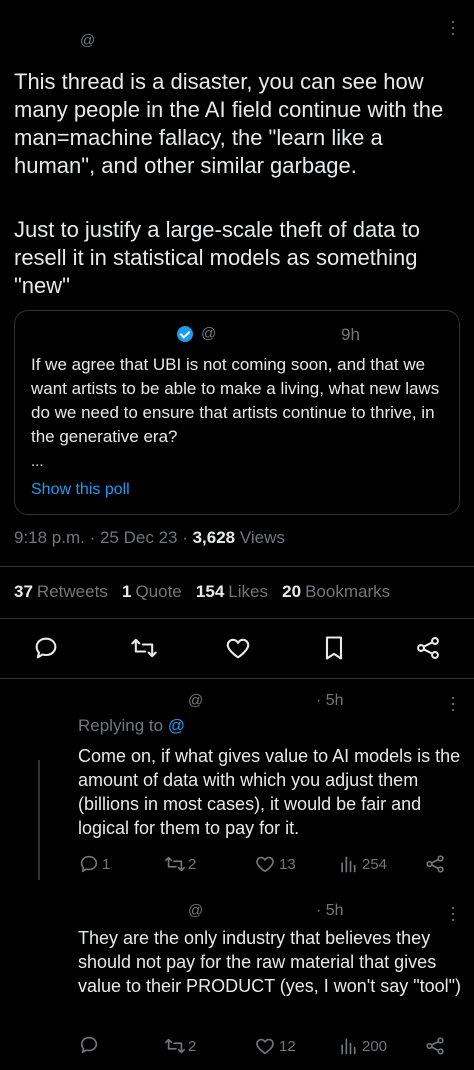 This screenshot has width=474, height=1070. I want to click on retweets-label: Retweets, so click(72, 591).